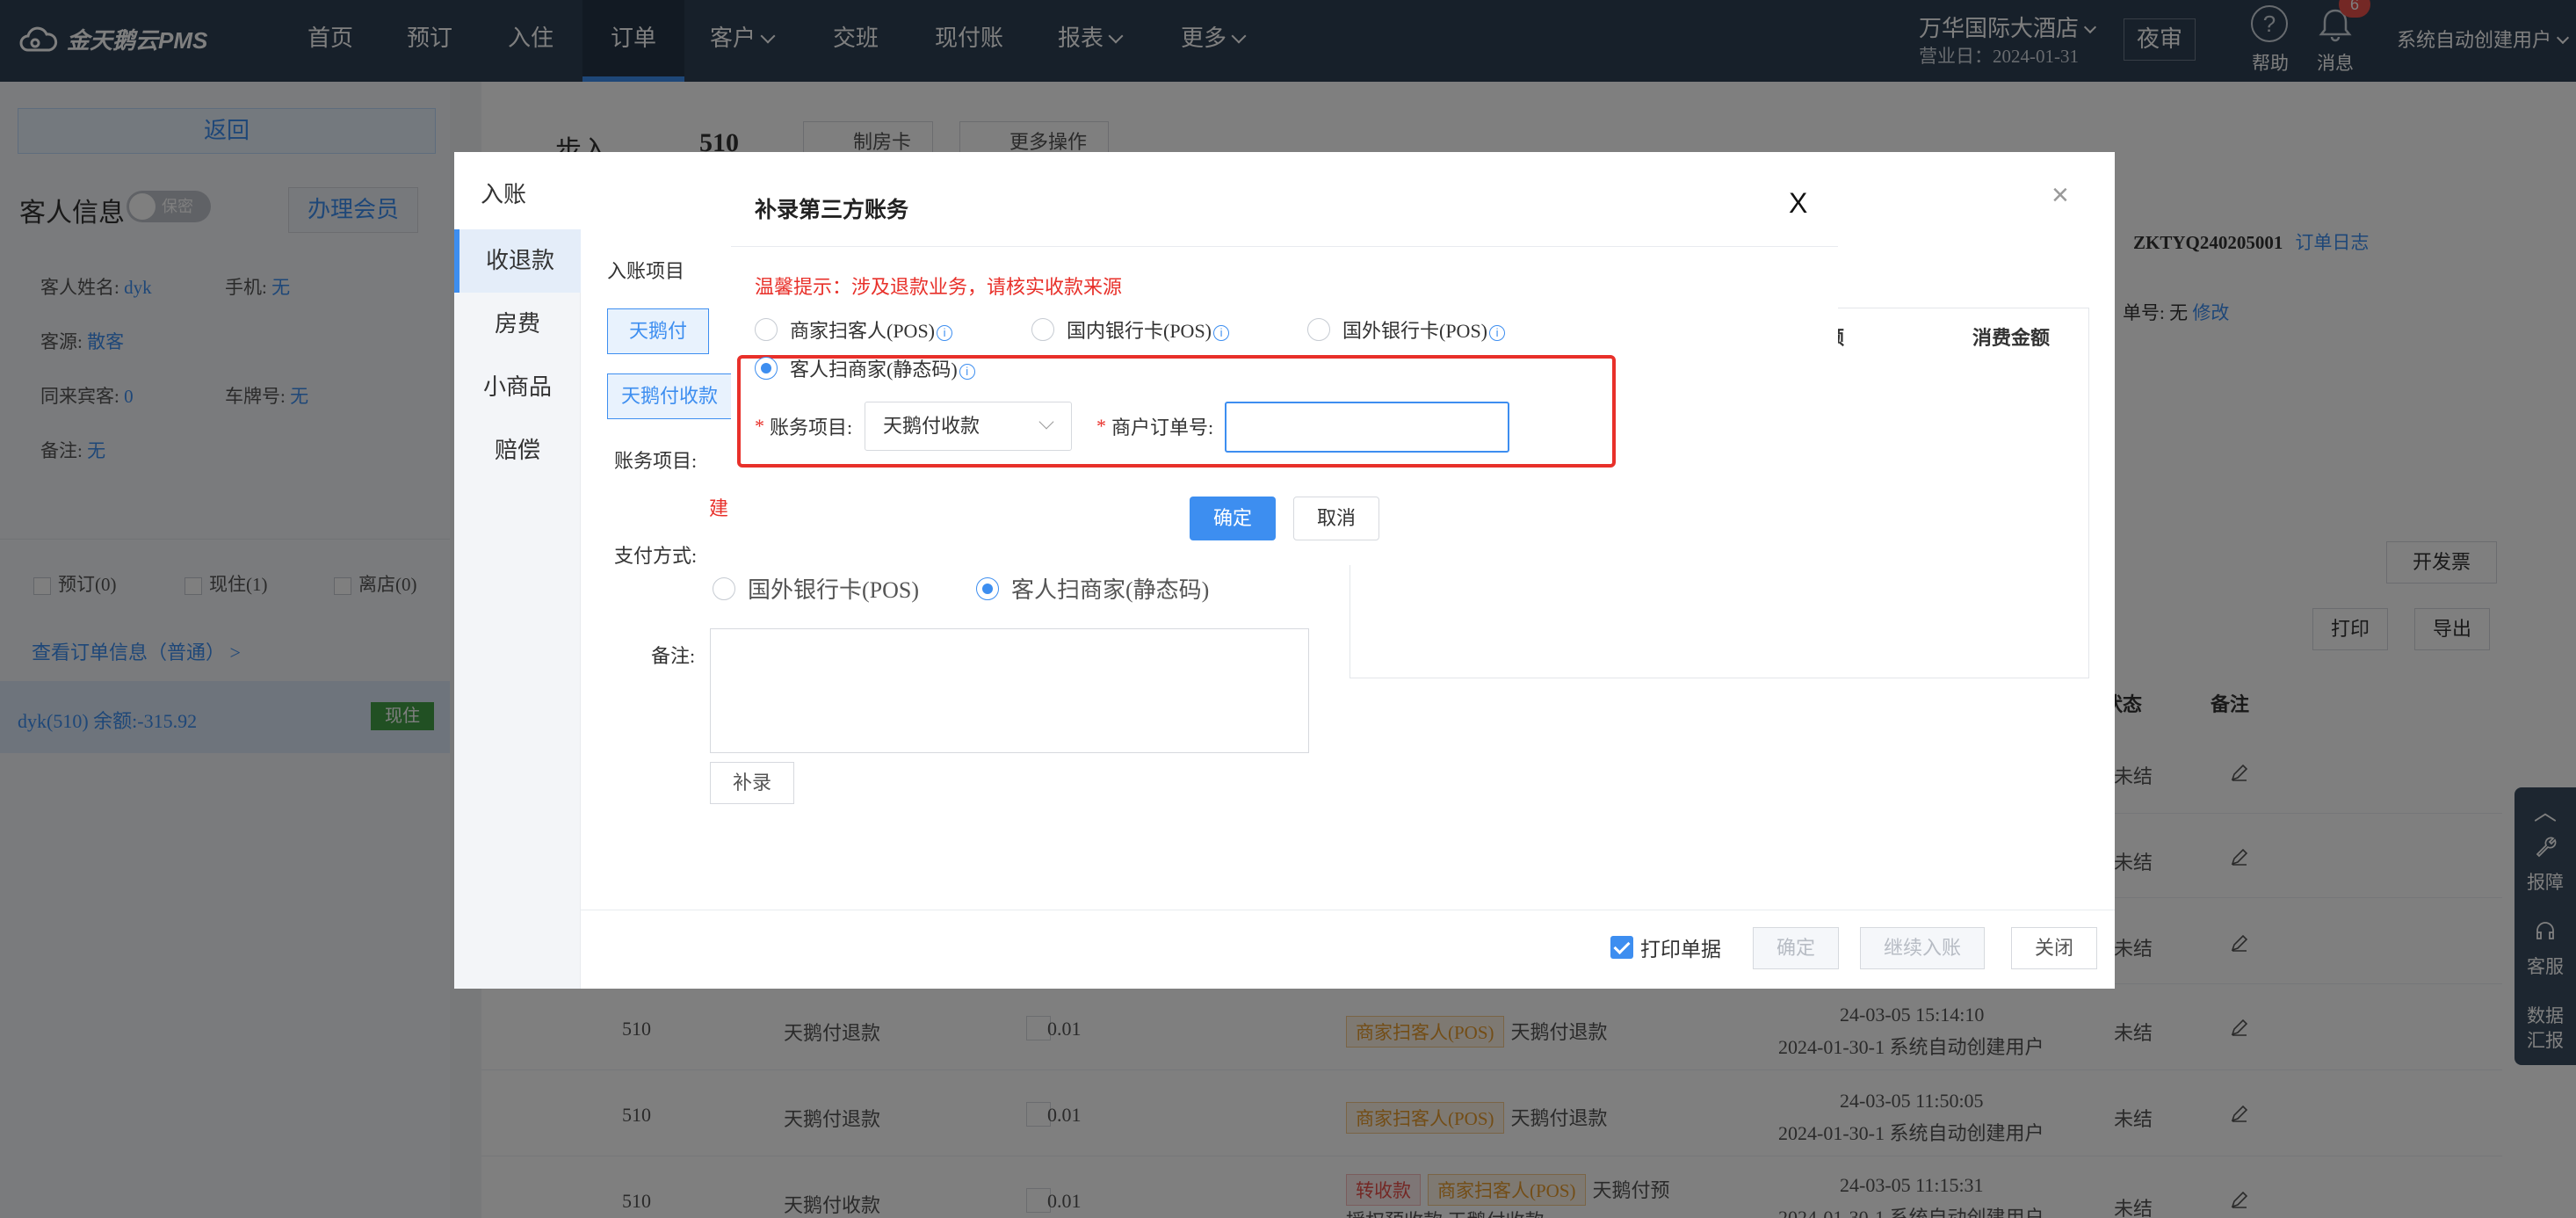 The image size is (2576, 1218). I want to click on account-item-field-label: * 账务项目:, so click(803, 426).